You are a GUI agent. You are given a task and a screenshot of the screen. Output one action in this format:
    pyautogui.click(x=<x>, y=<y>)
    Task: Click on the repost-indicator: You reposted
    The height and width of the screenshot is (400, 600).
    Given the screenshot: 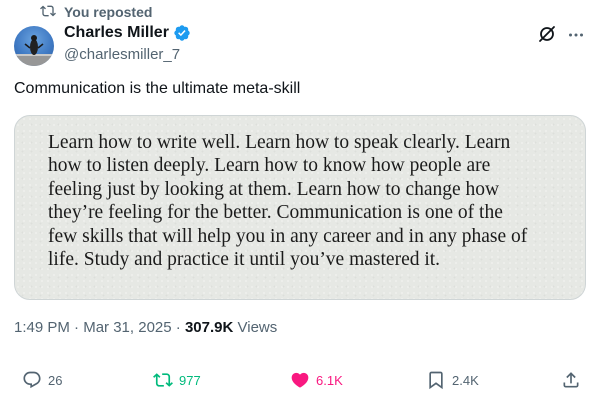 What is the action you would take?
    pyautogui.click(x=96, y=12)
    